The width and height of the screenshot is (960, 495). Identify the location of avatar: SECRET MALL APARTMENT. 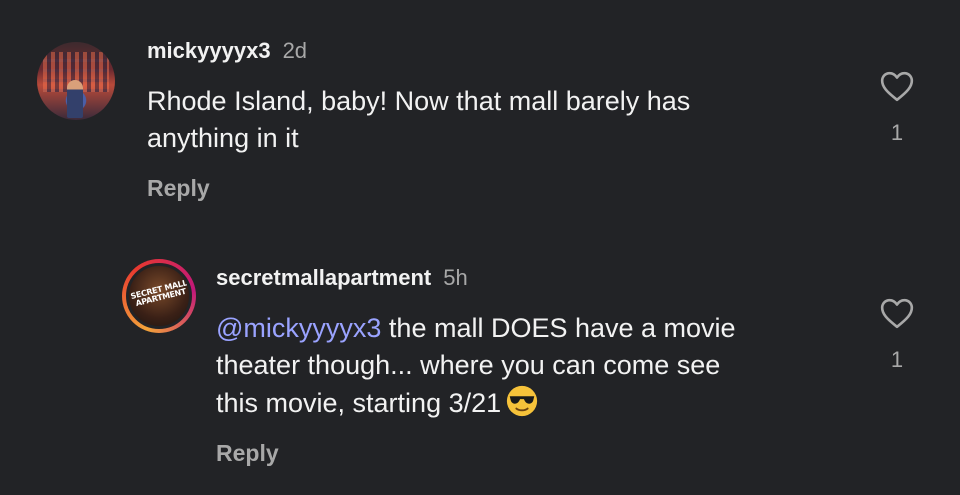
(159, 296).